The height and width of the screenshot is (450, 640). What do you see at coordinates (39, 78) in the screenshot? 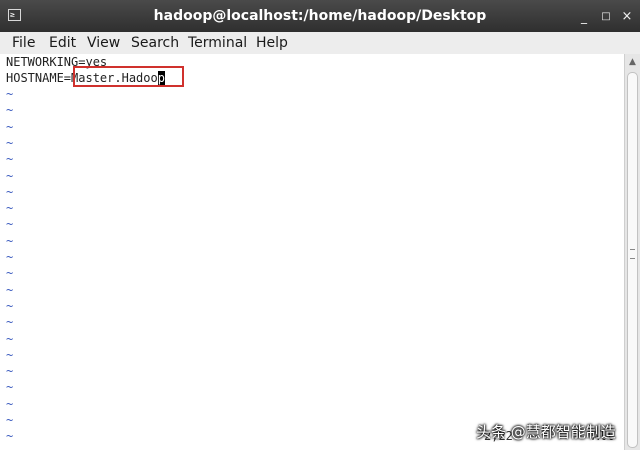
I see `hostname-key: HOSTNAME=` at bounding box center [39, 78].